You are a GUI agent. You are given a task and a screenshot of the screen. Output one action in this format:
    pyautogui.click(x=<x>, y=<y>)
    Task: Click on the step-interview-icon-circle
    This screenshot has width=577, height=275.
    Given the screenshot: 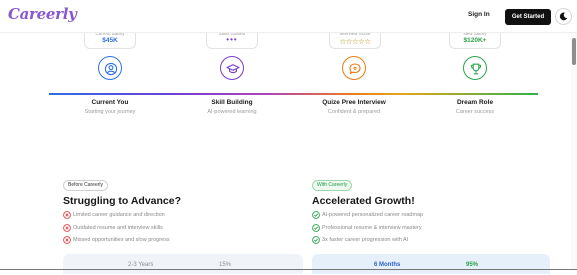 What is the action you would take?
    pyautogui.click(x=354, y=68)
    